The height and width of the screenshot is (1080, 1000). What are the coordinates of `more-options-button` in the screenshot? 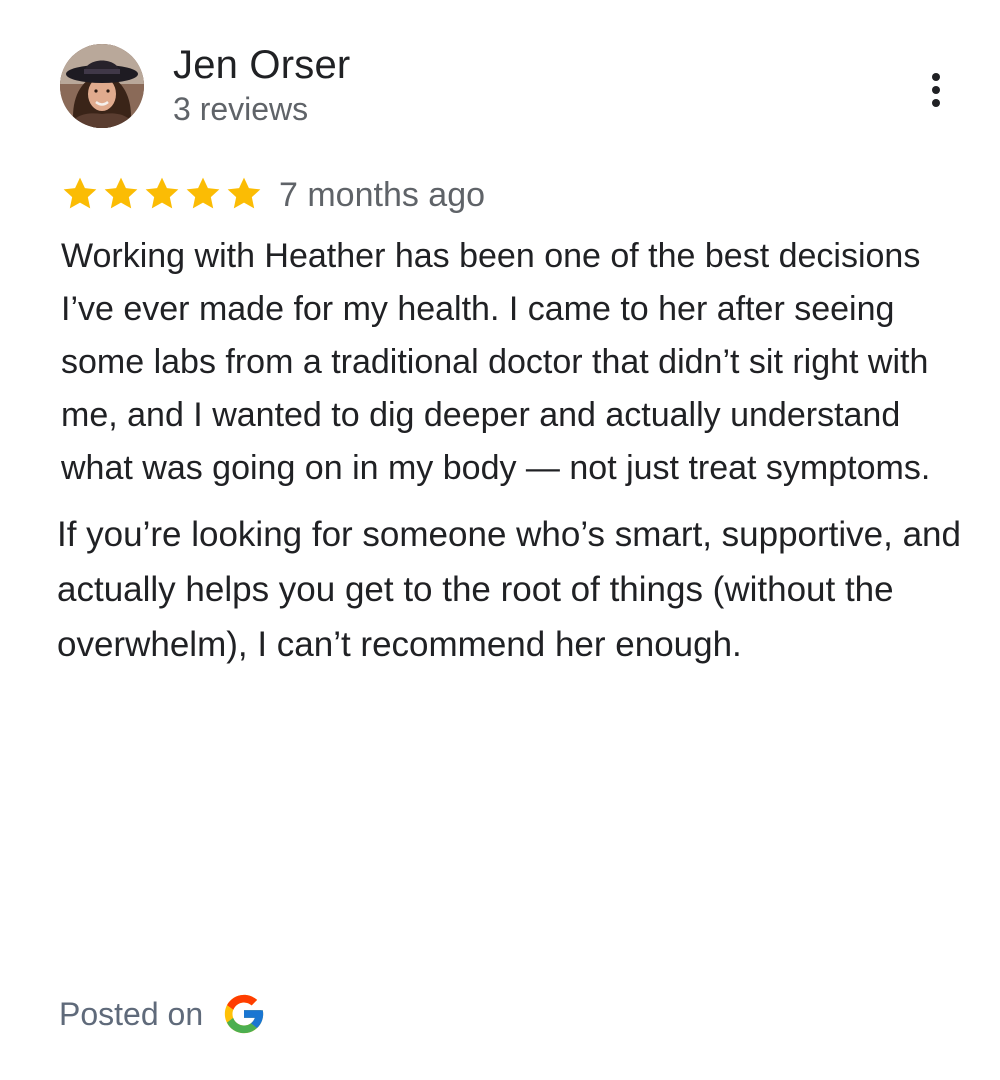 It's located at (936, 90).